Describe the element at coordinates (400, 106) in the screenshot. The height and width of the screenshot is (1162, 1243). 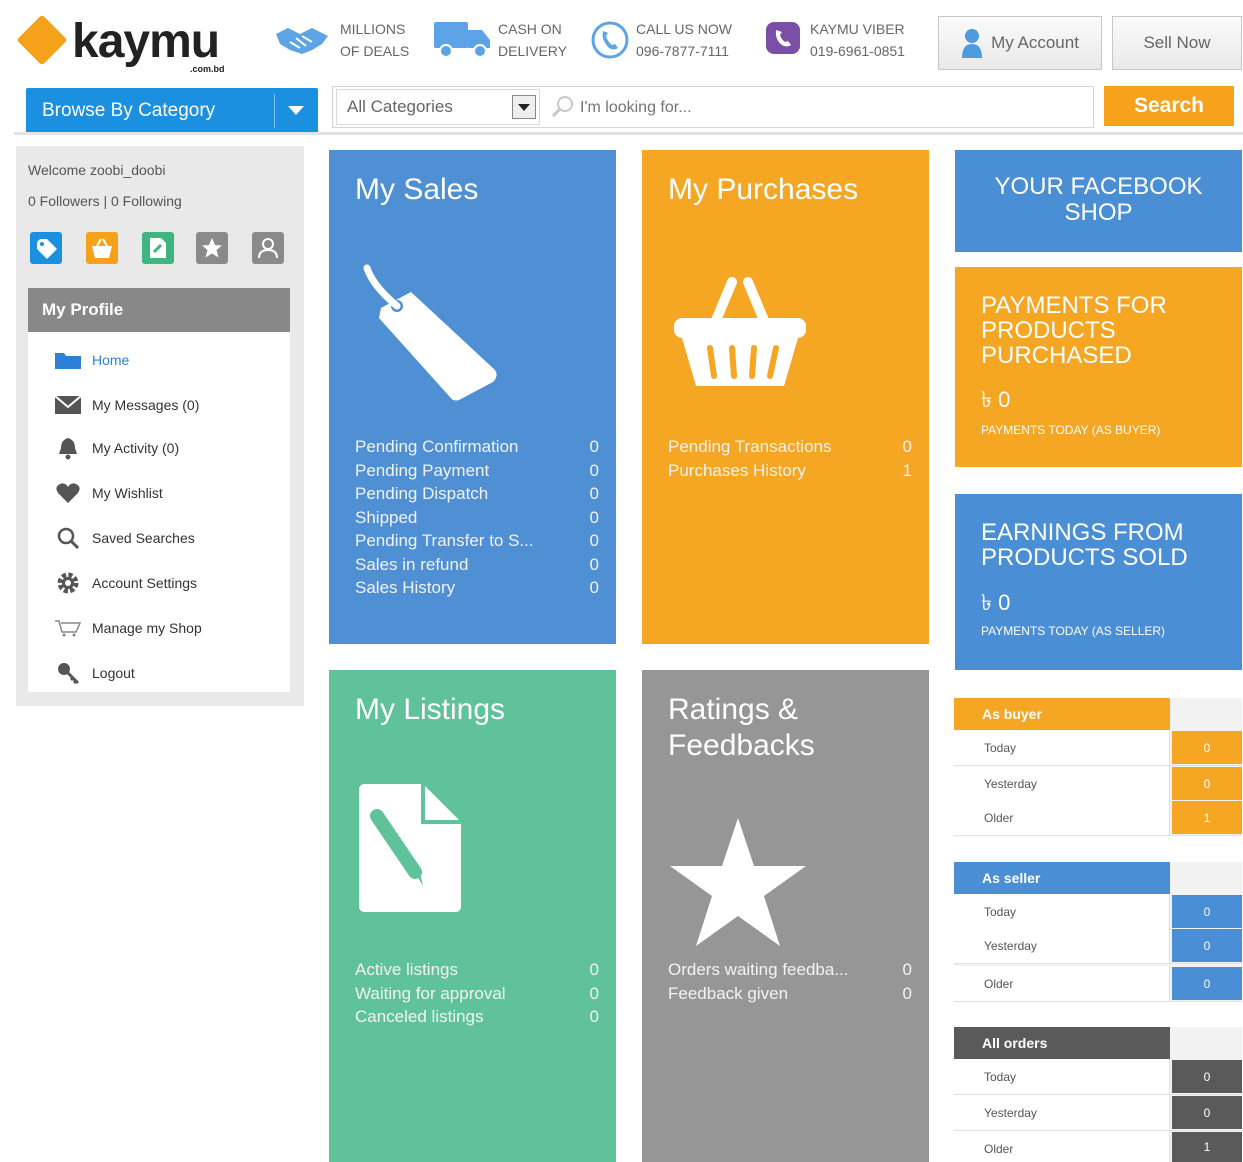
I see `category-select-value: All Categories` at that location.